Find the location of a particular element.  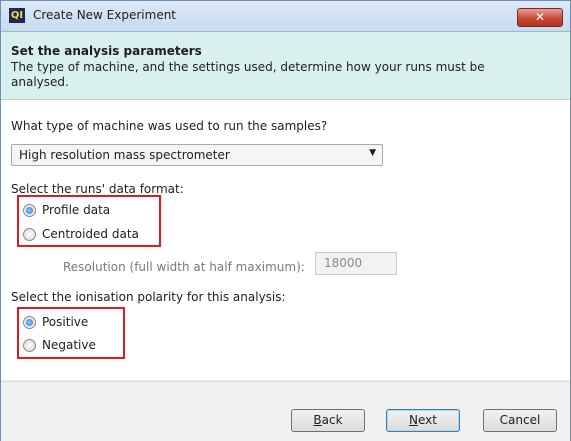

radio-positive: Positive is located at coordinates (55, 322).